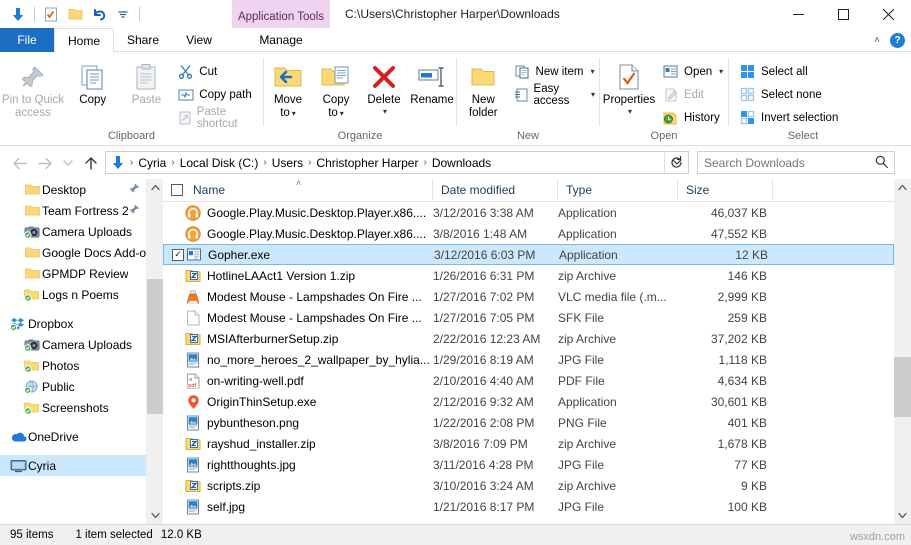 This screenshot has width=911, height=545. Describe the element at coordinates (218, 94) in the screenshot. I see `copy-path-button: Copy path` at that location.